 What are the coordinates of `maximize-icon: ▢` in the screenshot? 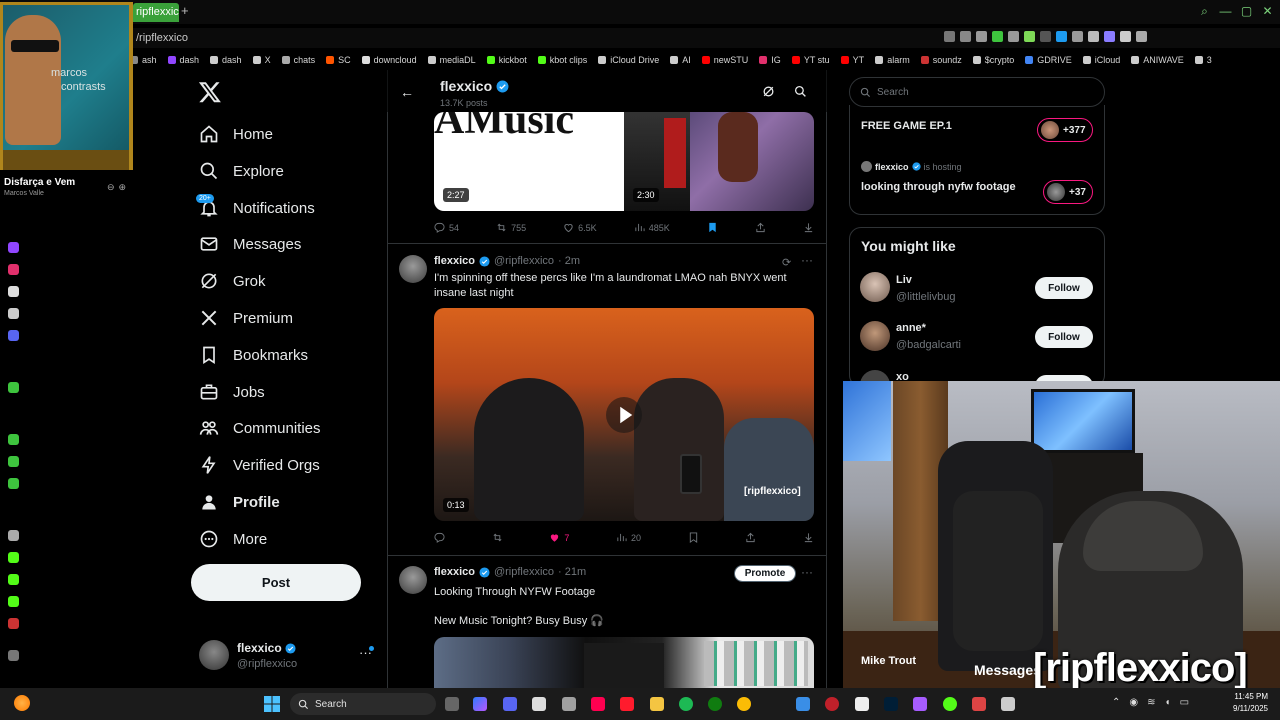 It's located at (1246, 11).